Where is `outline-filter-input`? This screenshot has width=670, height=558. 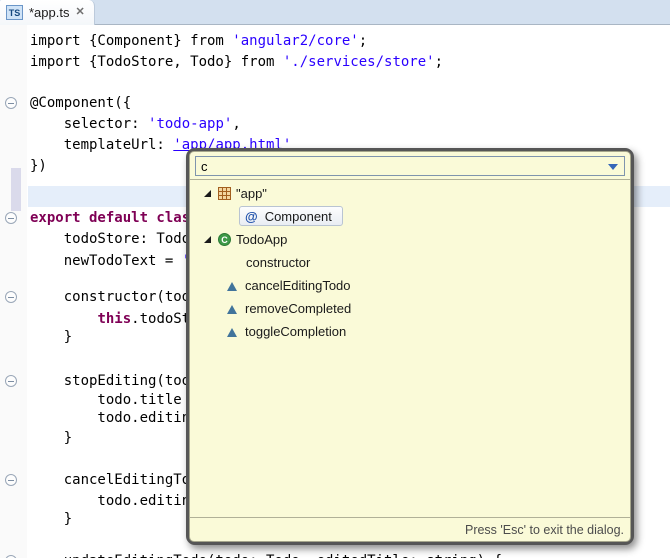
outline-filter-input is located at coordinates (410, 166).